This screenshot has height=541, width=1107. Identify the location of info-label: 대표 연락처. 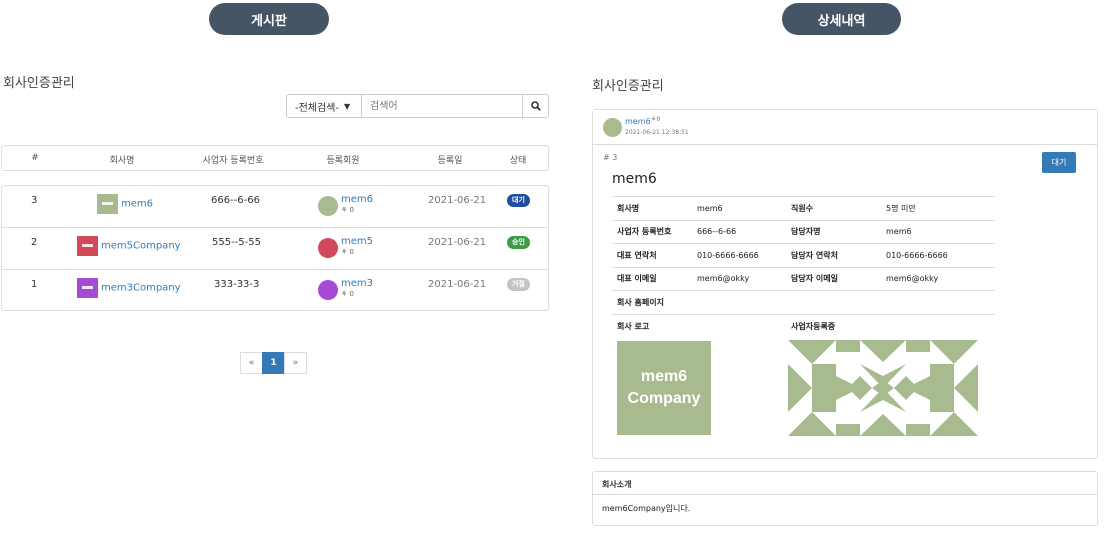
(652, 255).